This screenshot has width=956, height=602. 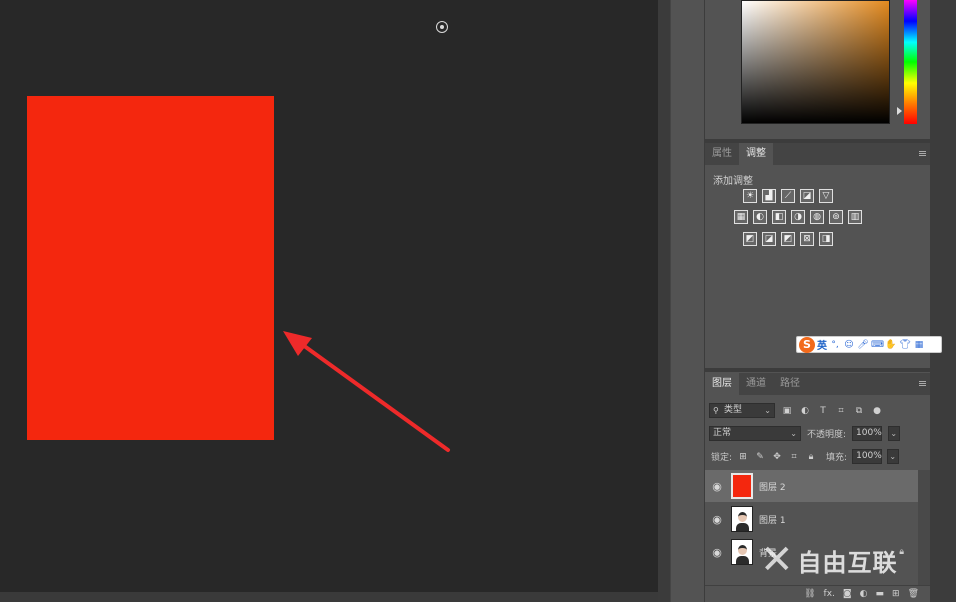 I want to click on layer-name: 图层 1, so click(x=772, y=520).